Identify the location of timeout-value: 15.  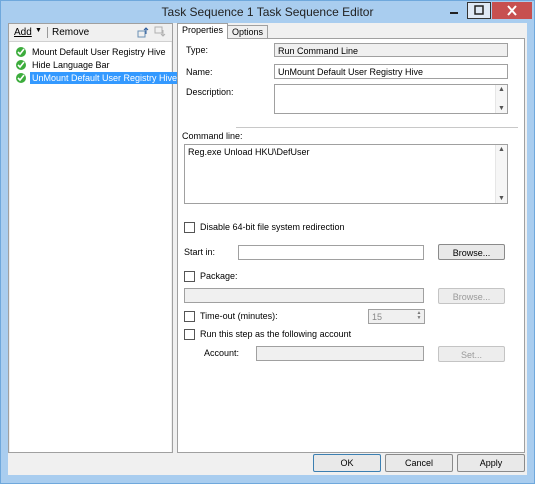
(377, 317).